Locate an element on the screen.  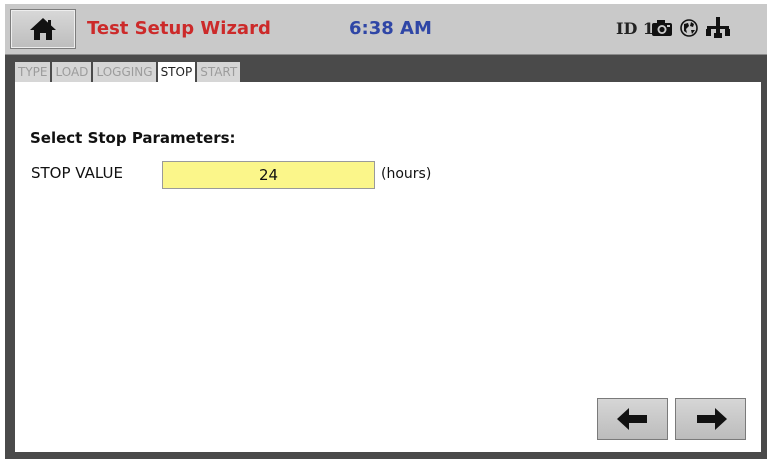
page-title: Test Setup Wizard is located at coordinates (179, 28).